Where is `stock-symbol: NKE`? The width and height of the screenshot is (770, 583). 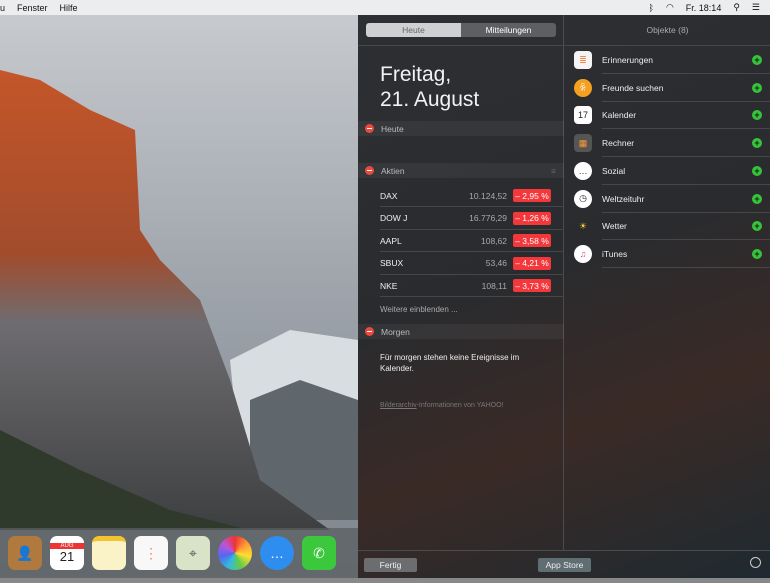 stock-symbol: NKE is located at coordinates (389, 285).